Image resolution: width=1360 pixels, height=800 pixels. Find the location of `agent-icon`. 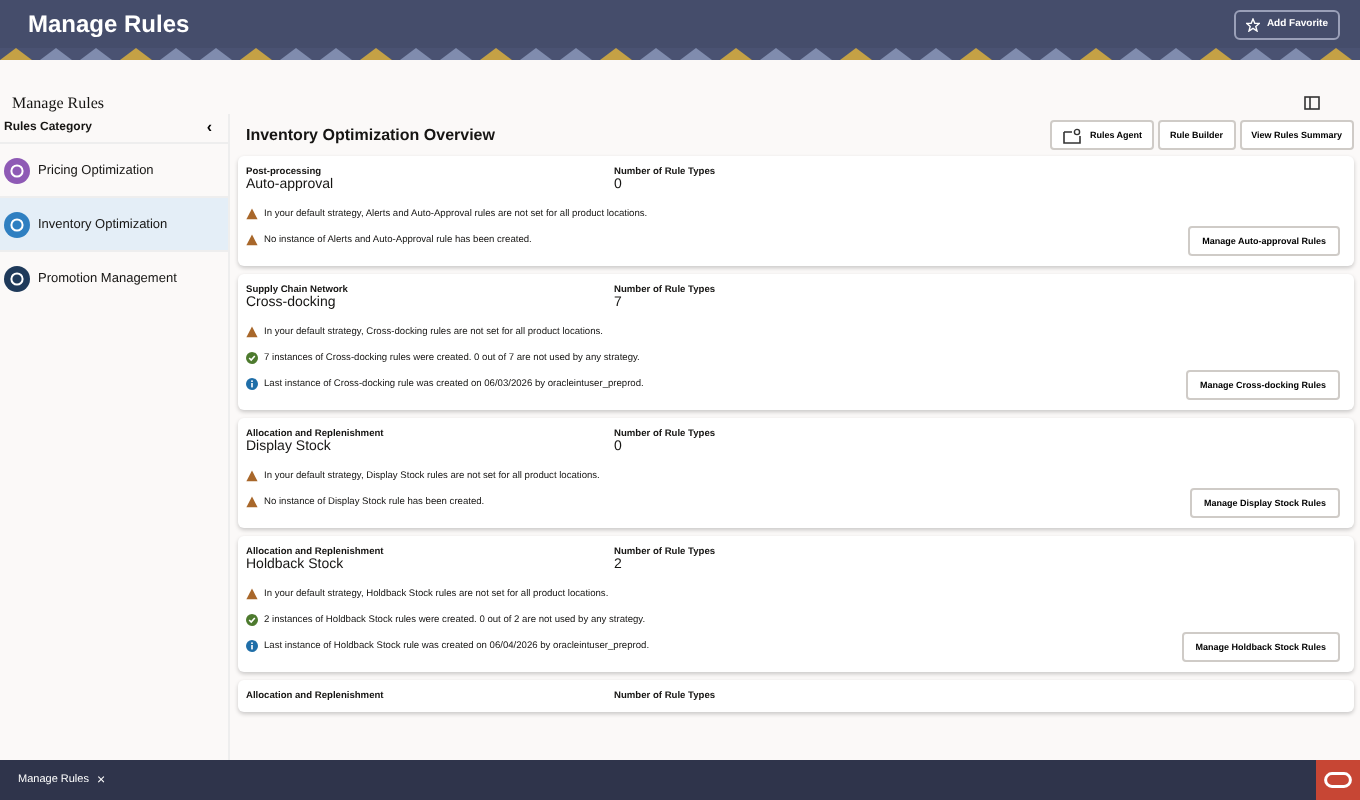

agent-icon is located at coordinates (1071, 135).